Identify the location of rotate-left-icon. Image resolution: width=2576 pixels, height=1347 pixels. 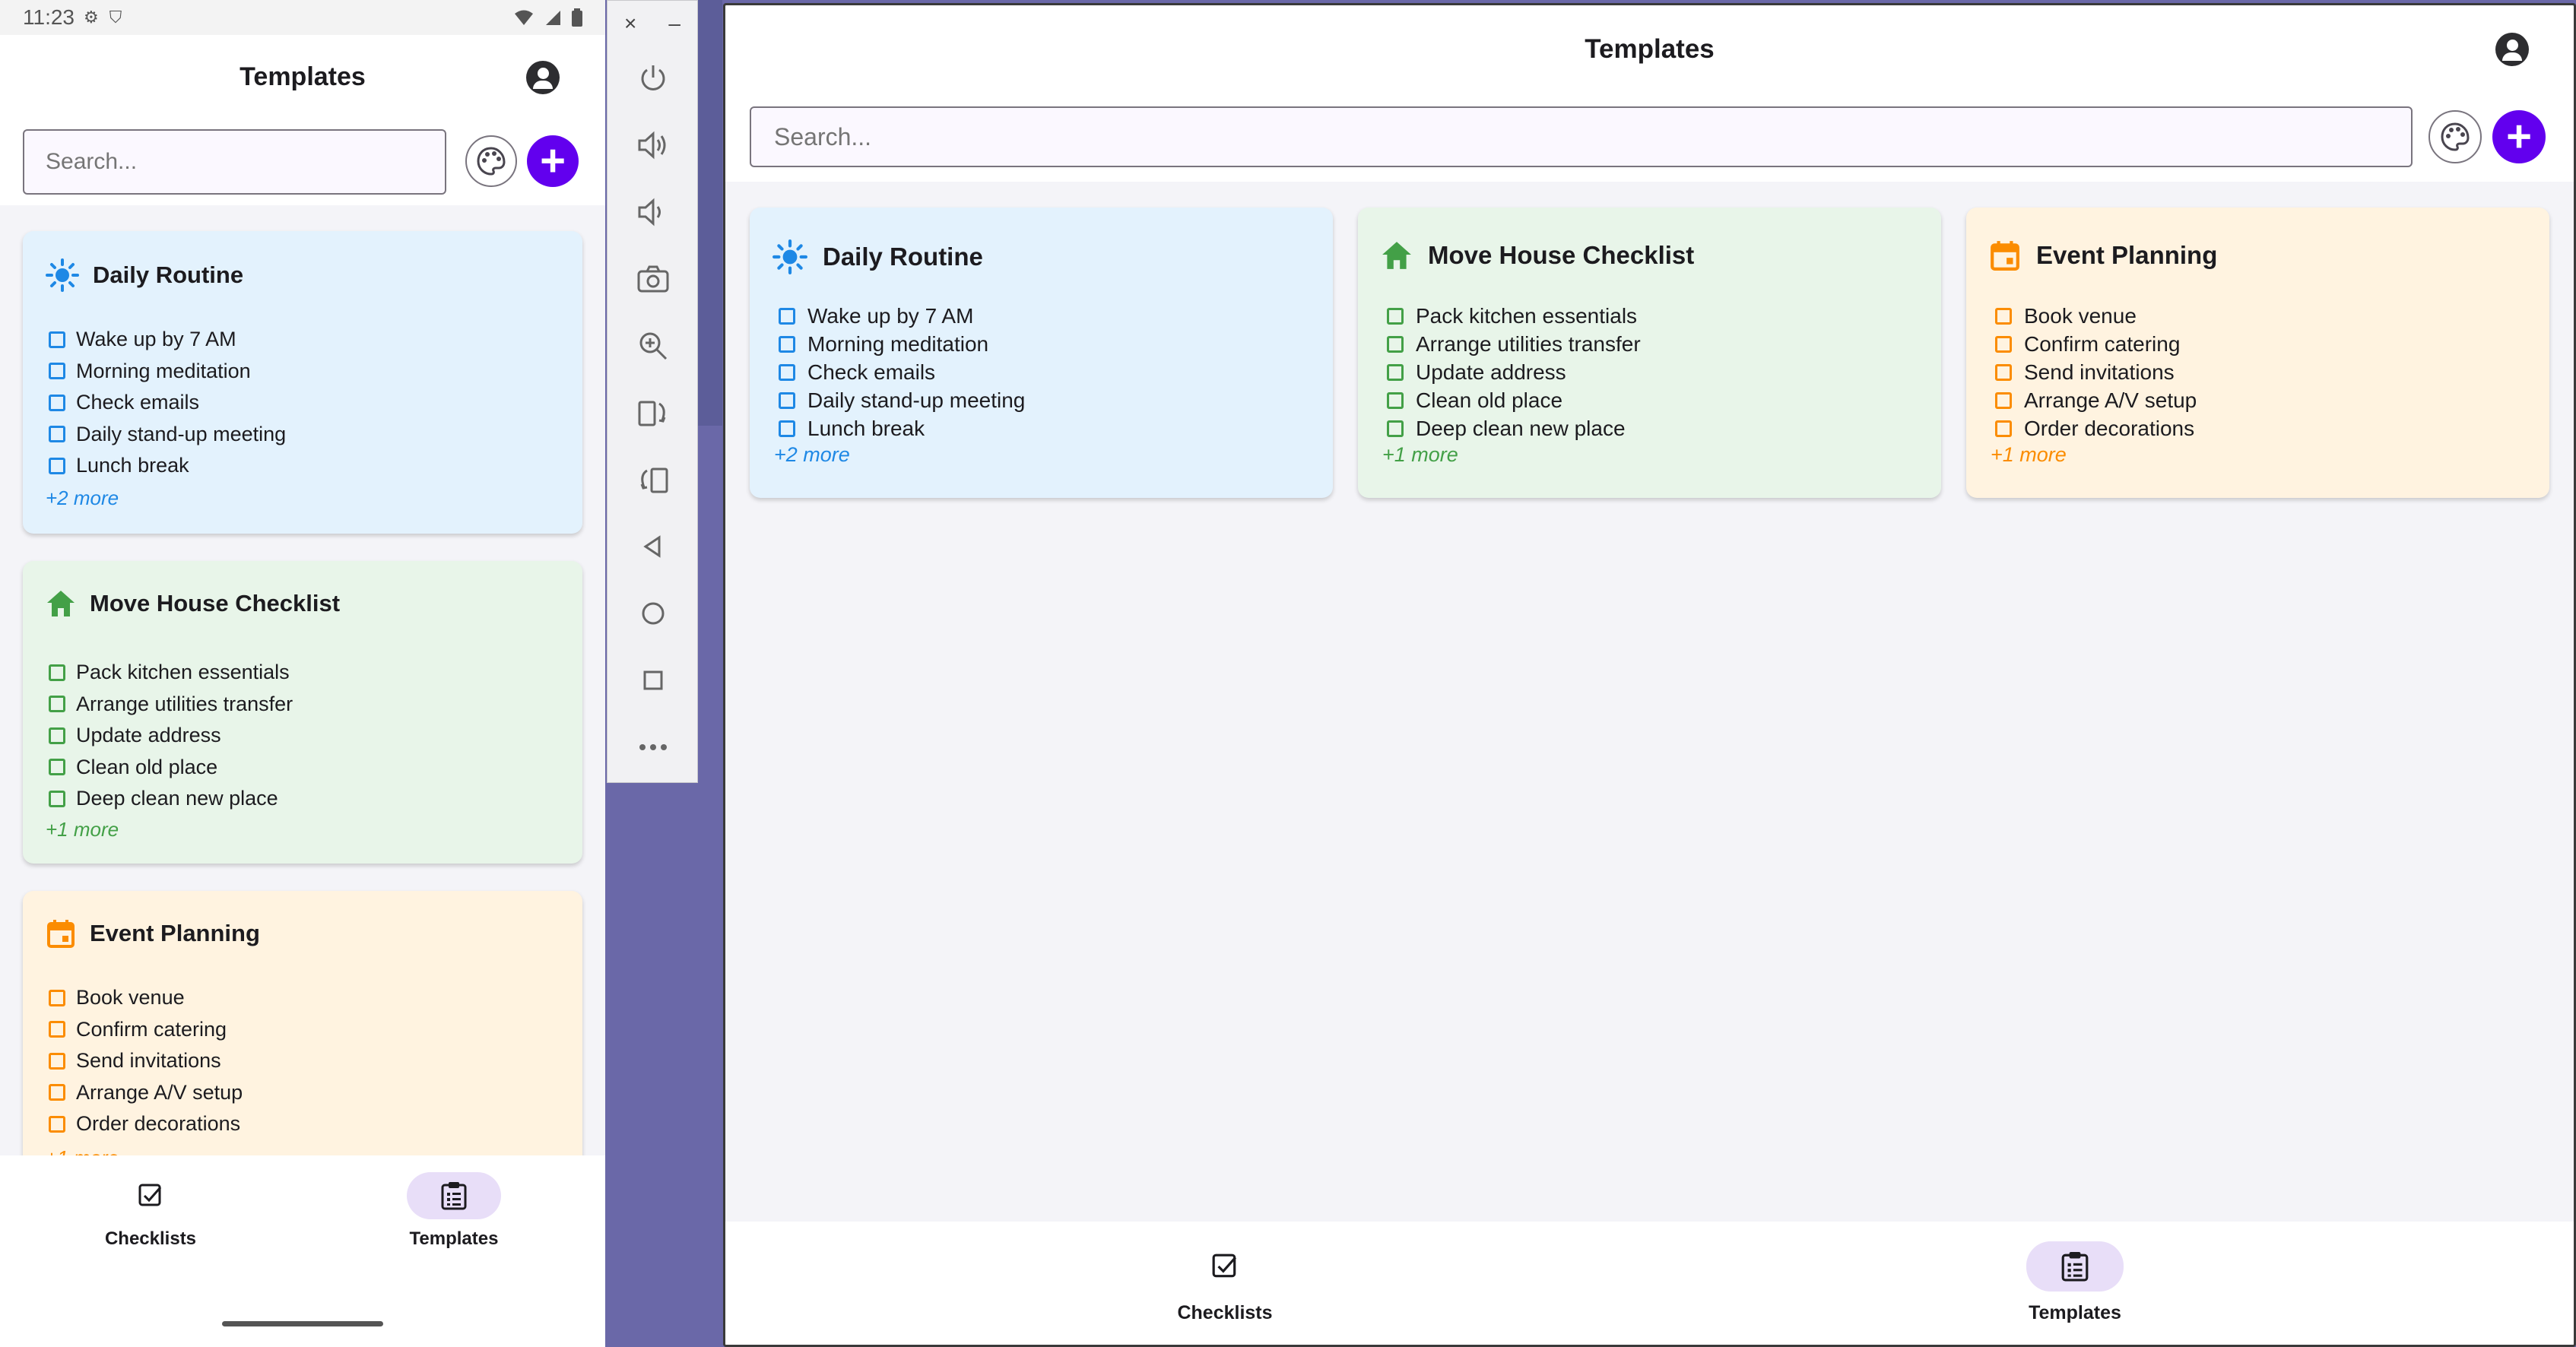
(652, 413).